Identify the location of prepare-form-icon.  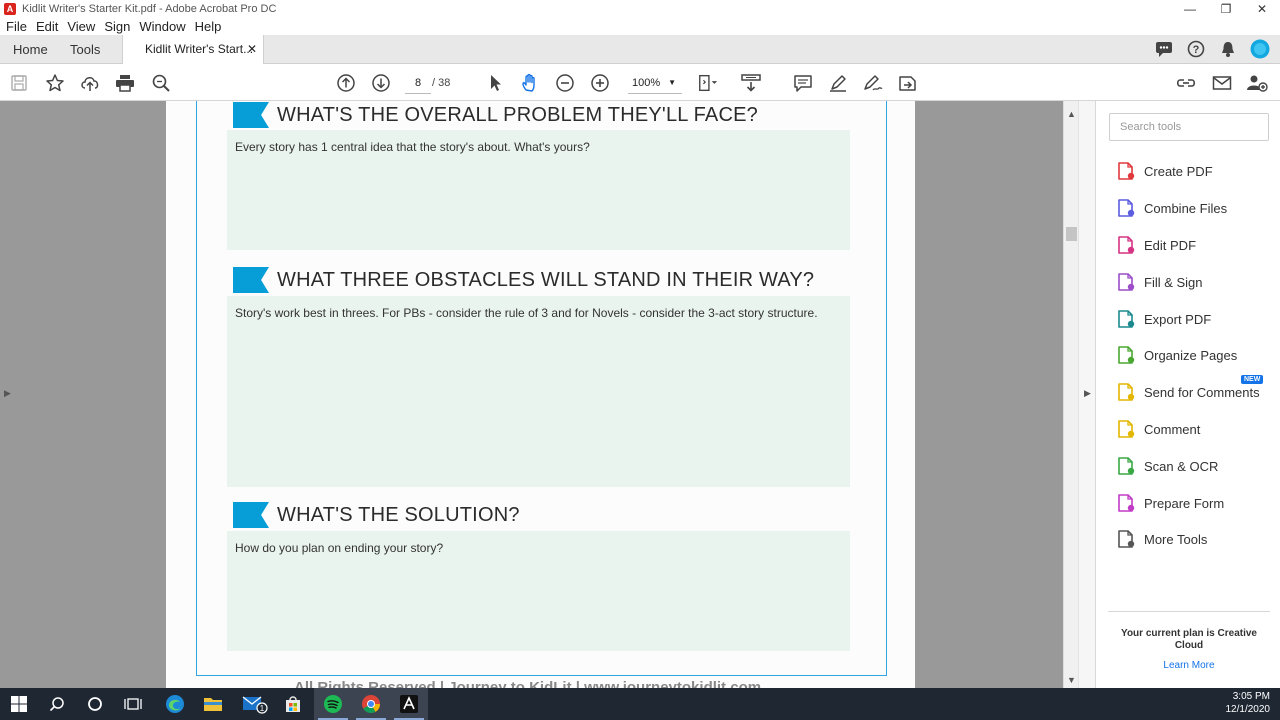
(1126, 503).